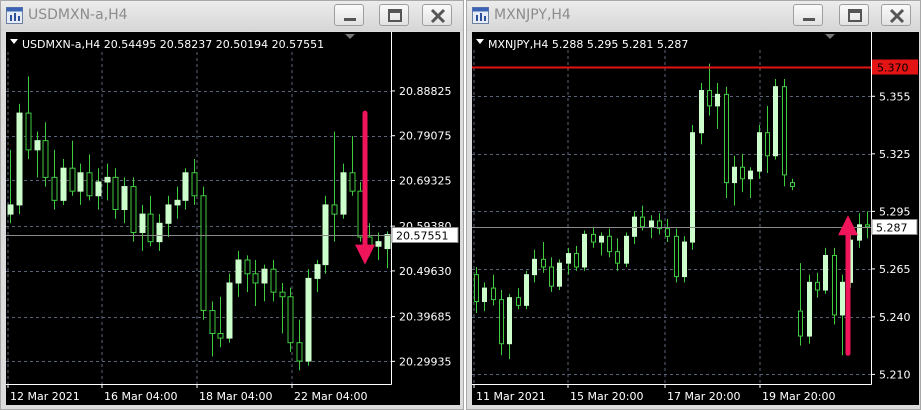 The height and width of the screenshot is (410, 921). What do you see at coordinates (425, 91) in the screenshot?
I see `price-tick-label: 20.88825` at bounding box center [425, 91].